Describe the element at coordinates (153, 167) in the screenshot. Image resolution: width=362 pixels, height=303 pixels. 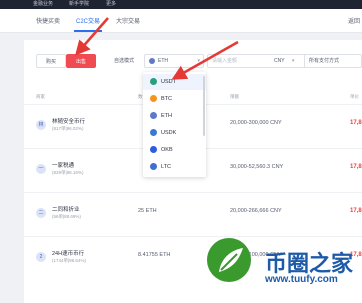
I see `ltc-coin-icon` at that location.